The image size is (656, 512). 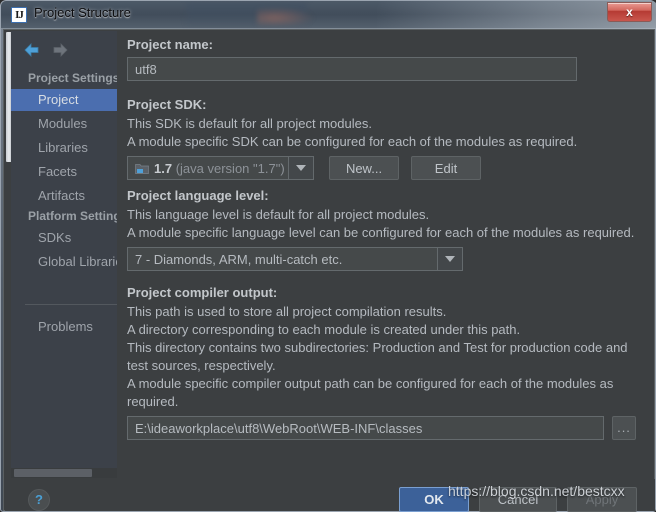 I want to click on sidebar-item-label: Global Libraries, so click(x=77, y=261).